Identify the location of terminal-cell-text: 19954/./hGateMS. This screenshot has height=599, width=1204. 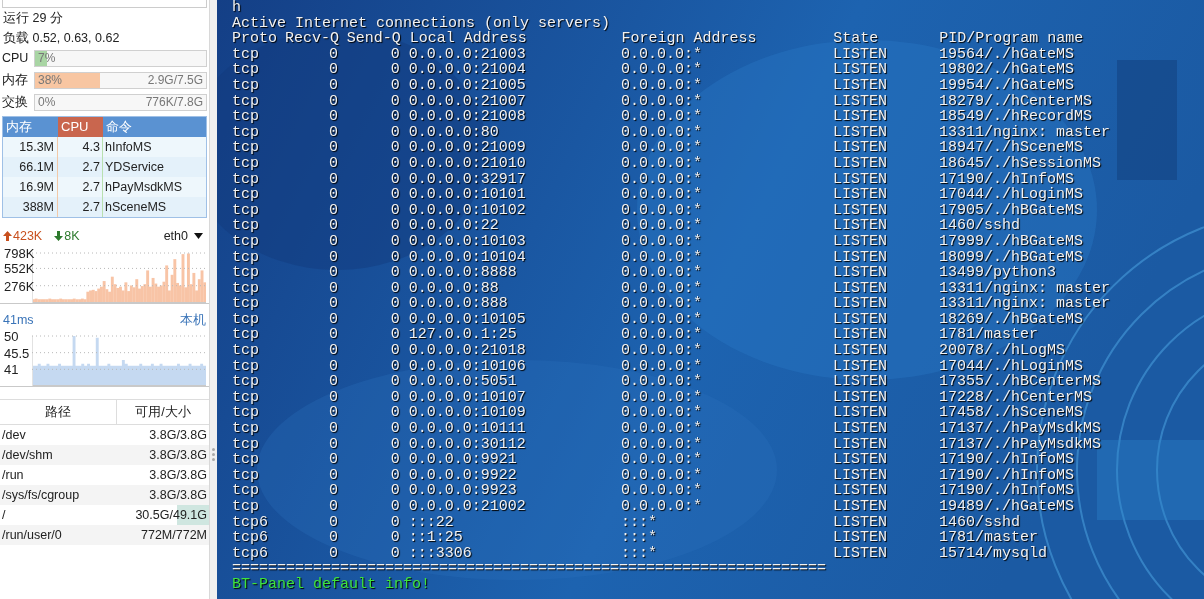
(1006, 85).